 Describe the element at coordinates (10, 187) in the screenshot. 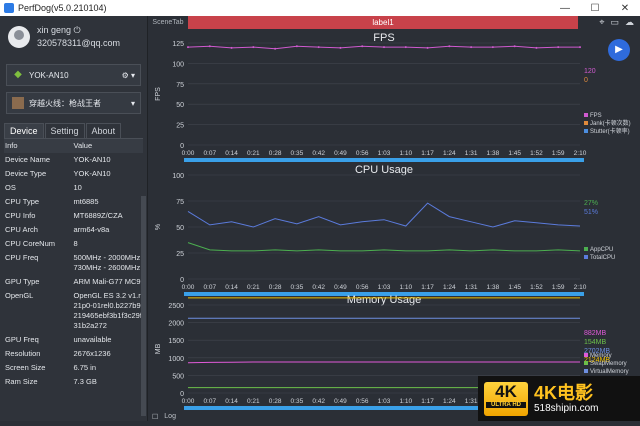

I see `row-key: OS` at that location.